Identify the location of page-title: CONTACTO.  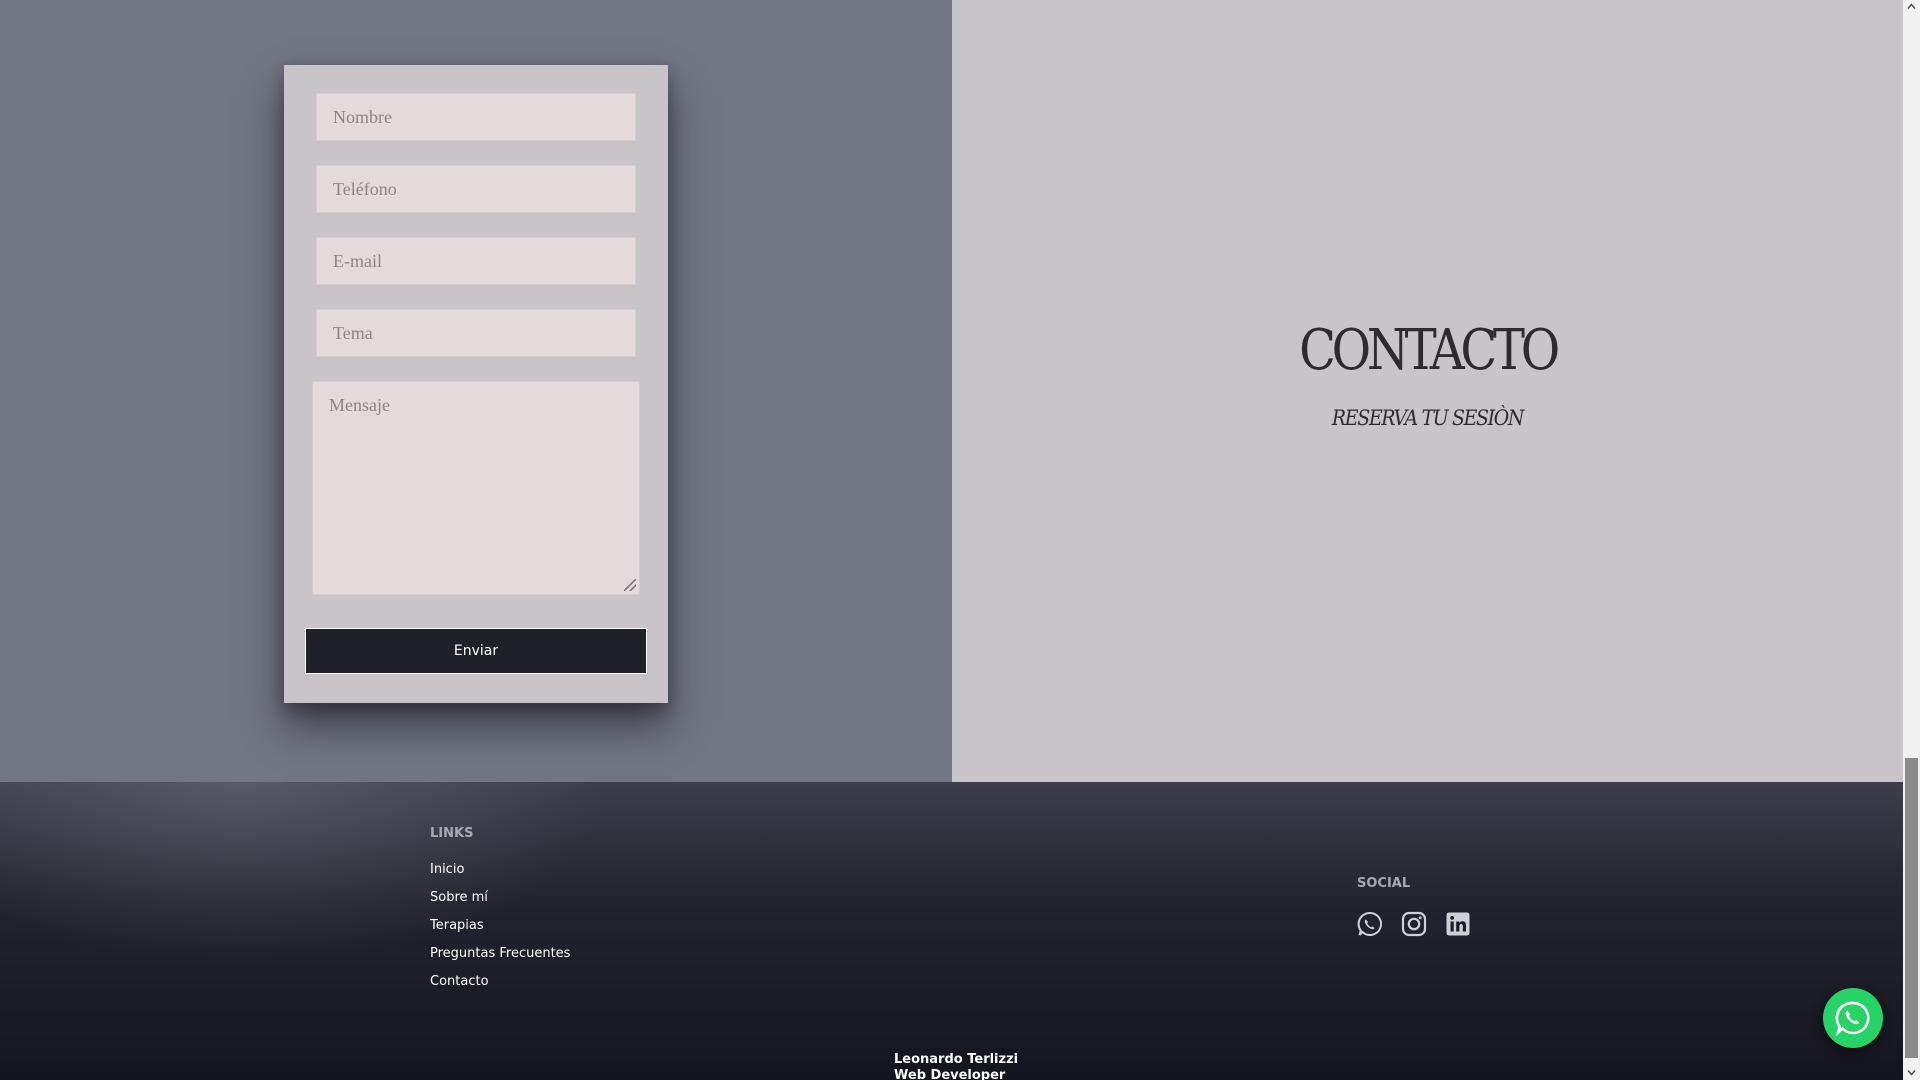
(1429, 350).